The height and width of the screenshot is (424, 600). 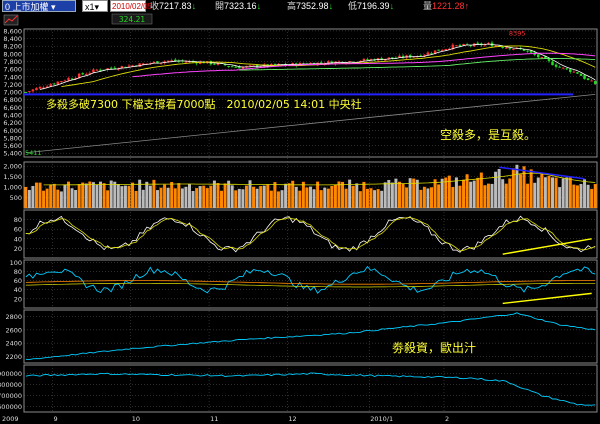 I want to click on annotation-note-main: 空殺多，是互殺。, so click(x=488, y=135).